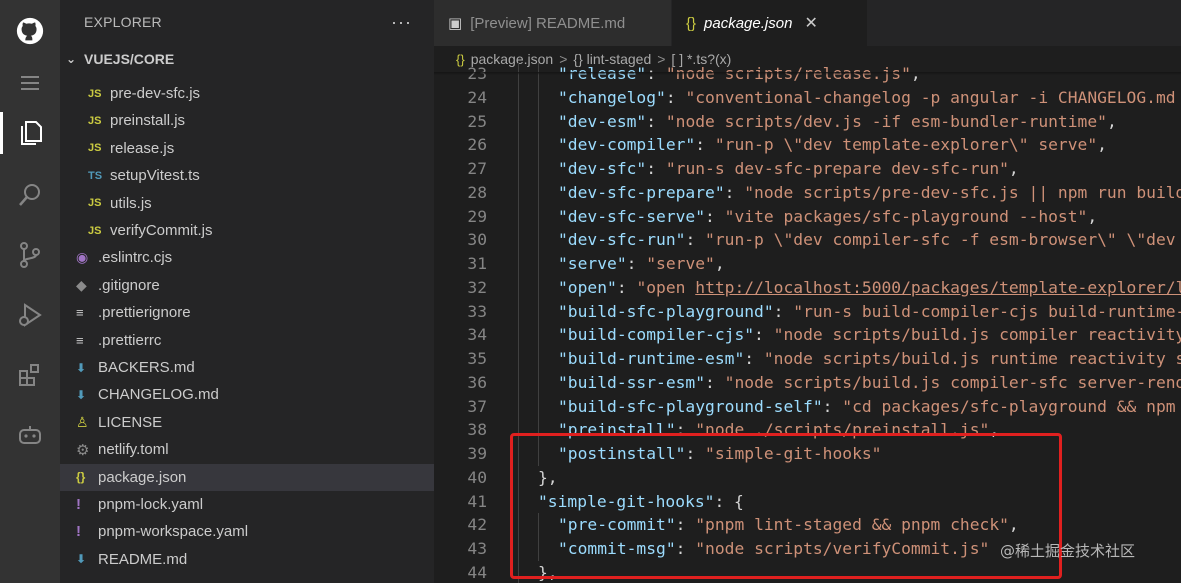  What do you see at coordinates (477, 97) in the screenshot?
I see `line-number: 24` at bounding box center [477, 97].